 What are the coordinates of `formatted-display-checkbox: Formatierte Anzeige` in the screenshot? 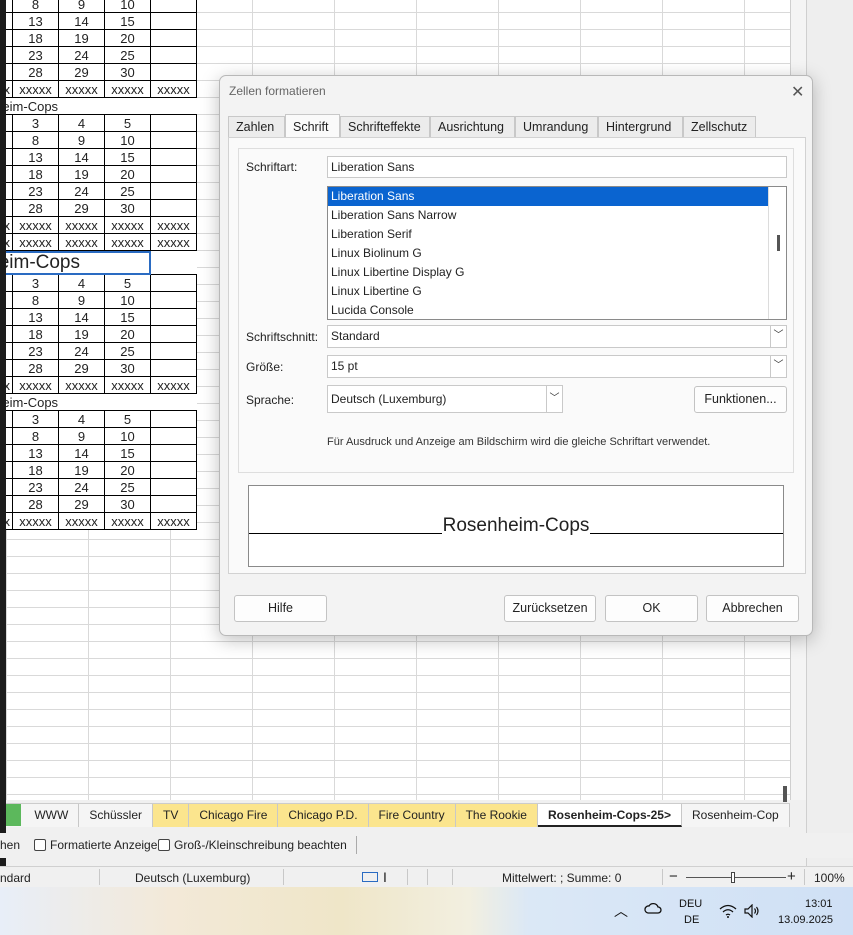 It's located at (95, 845).